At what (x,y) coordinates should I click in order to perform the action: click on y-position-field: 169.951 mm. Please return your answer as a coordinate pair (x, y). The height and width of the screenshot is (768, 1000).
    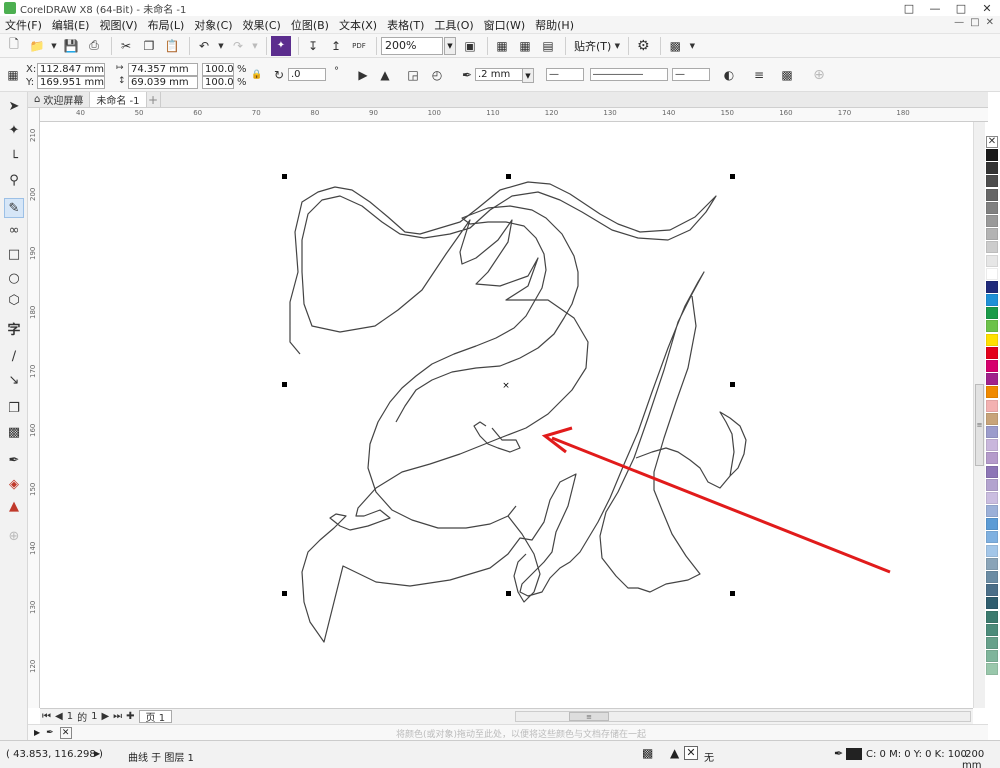
    Looking at the image, I should click on (71, 82).